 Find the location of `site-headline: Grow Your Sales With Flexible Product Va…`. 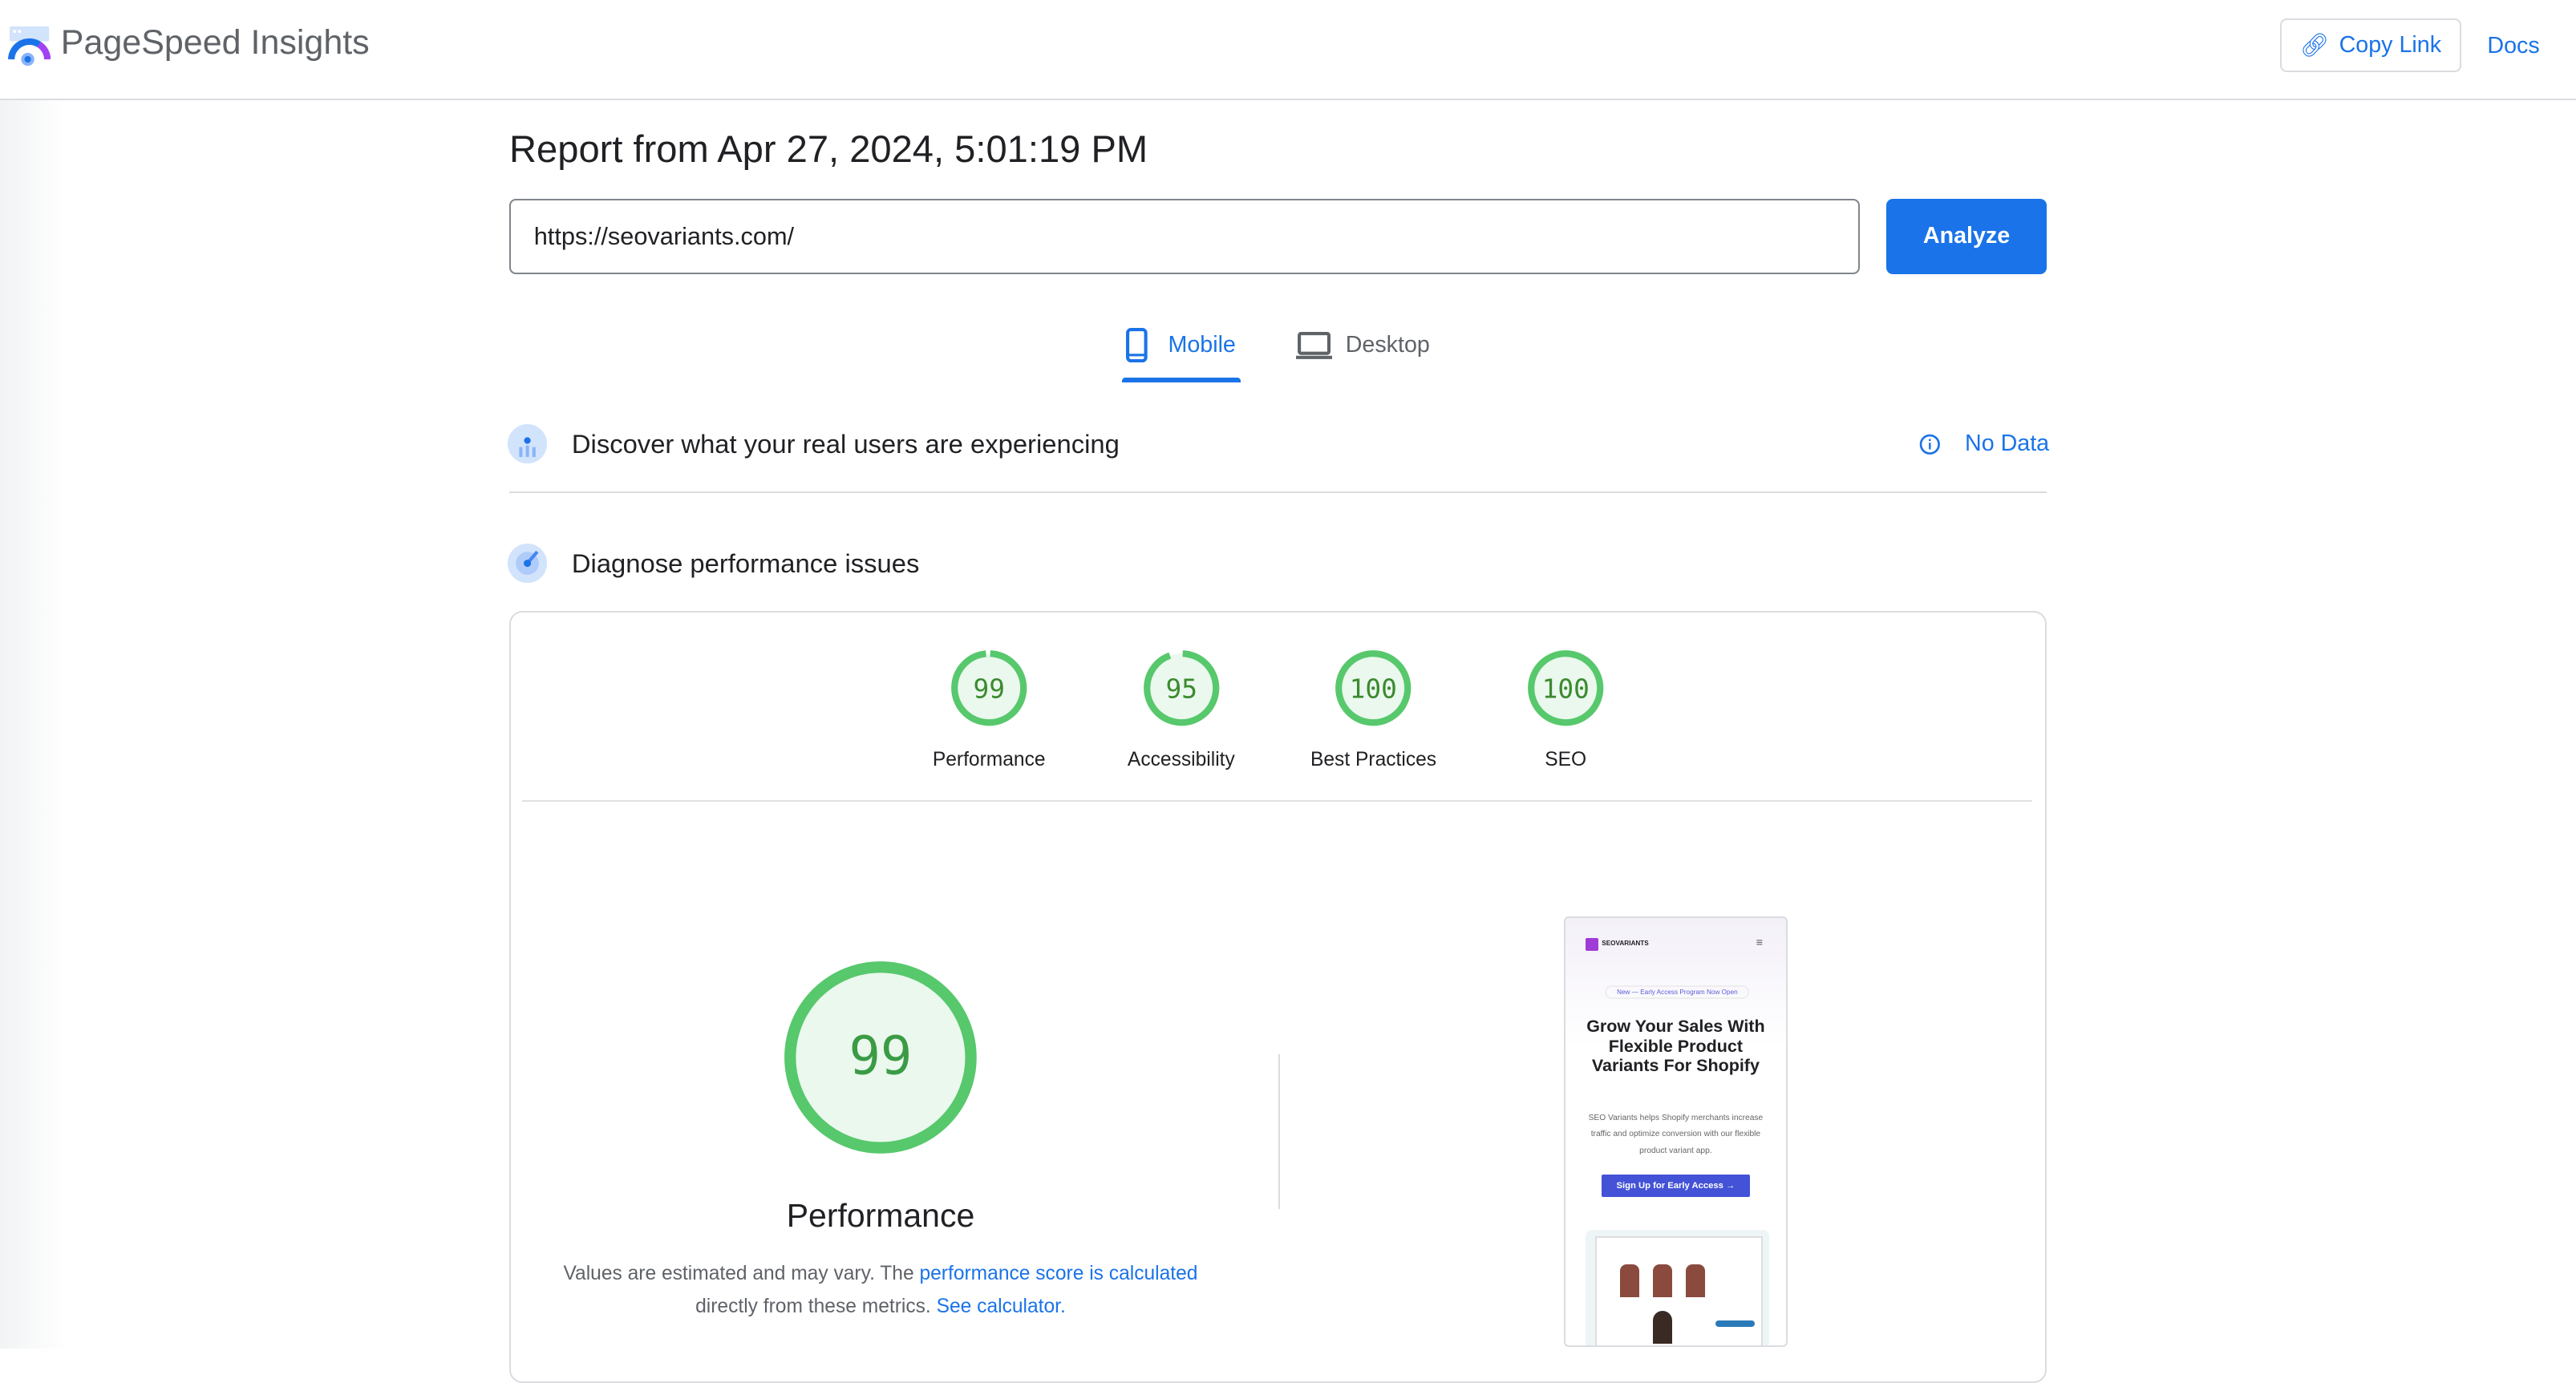

site-headline: Grow Your Sales With Flexible Product Va… is located at coordinates (1675, 1046).